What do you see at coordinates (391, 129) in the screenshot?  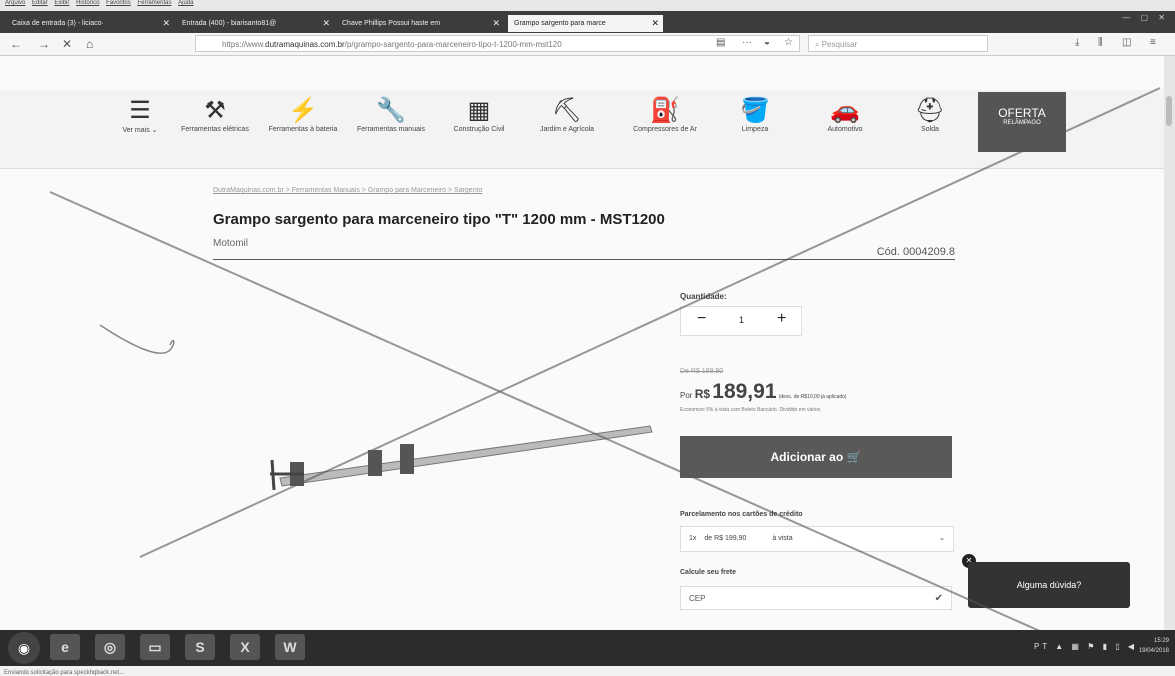 I see `category-label: Ferramentas manuais` at bounding box center [391, 129].